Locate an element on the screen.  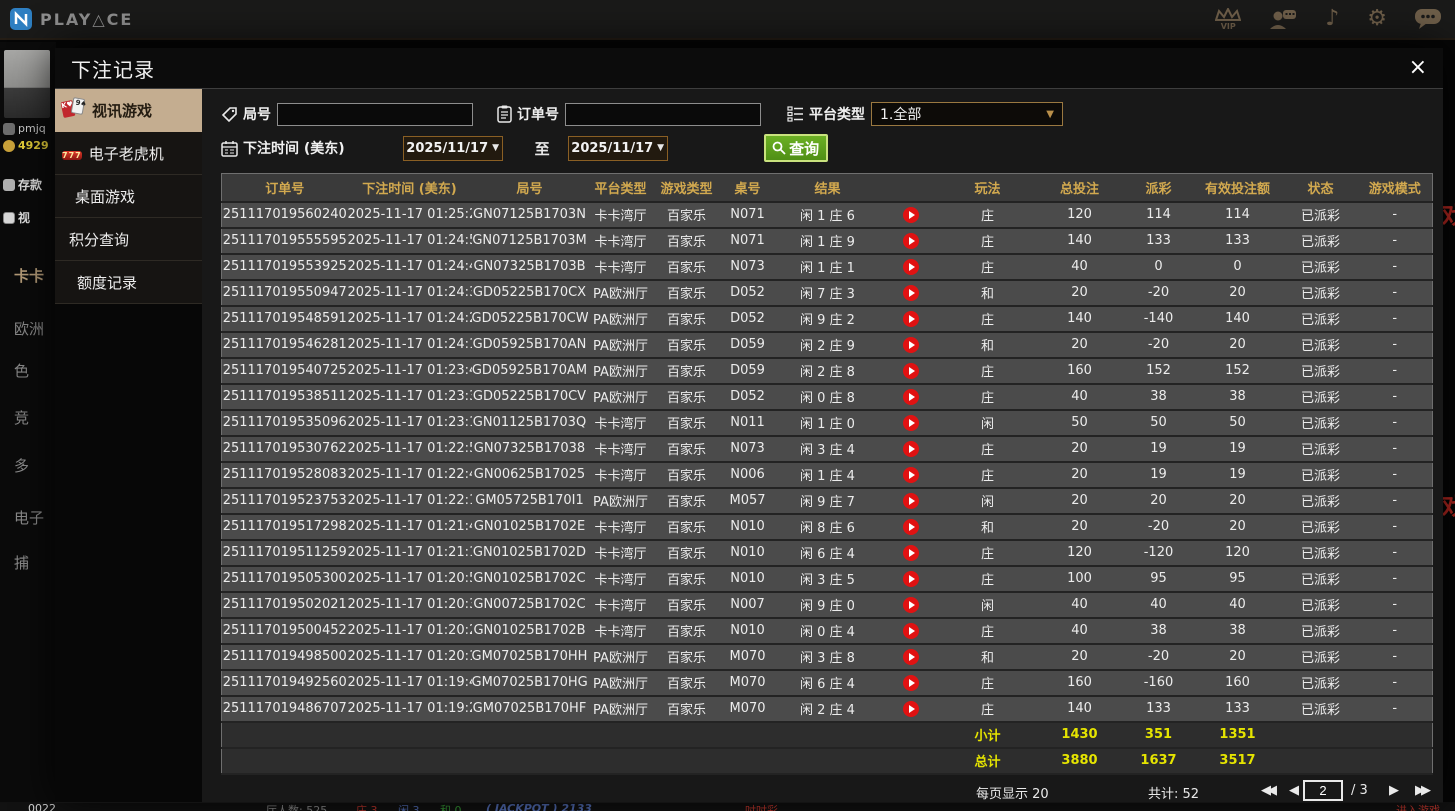
platform-type-select: 1.全部 ▼ is located at coordinates (967, 114).